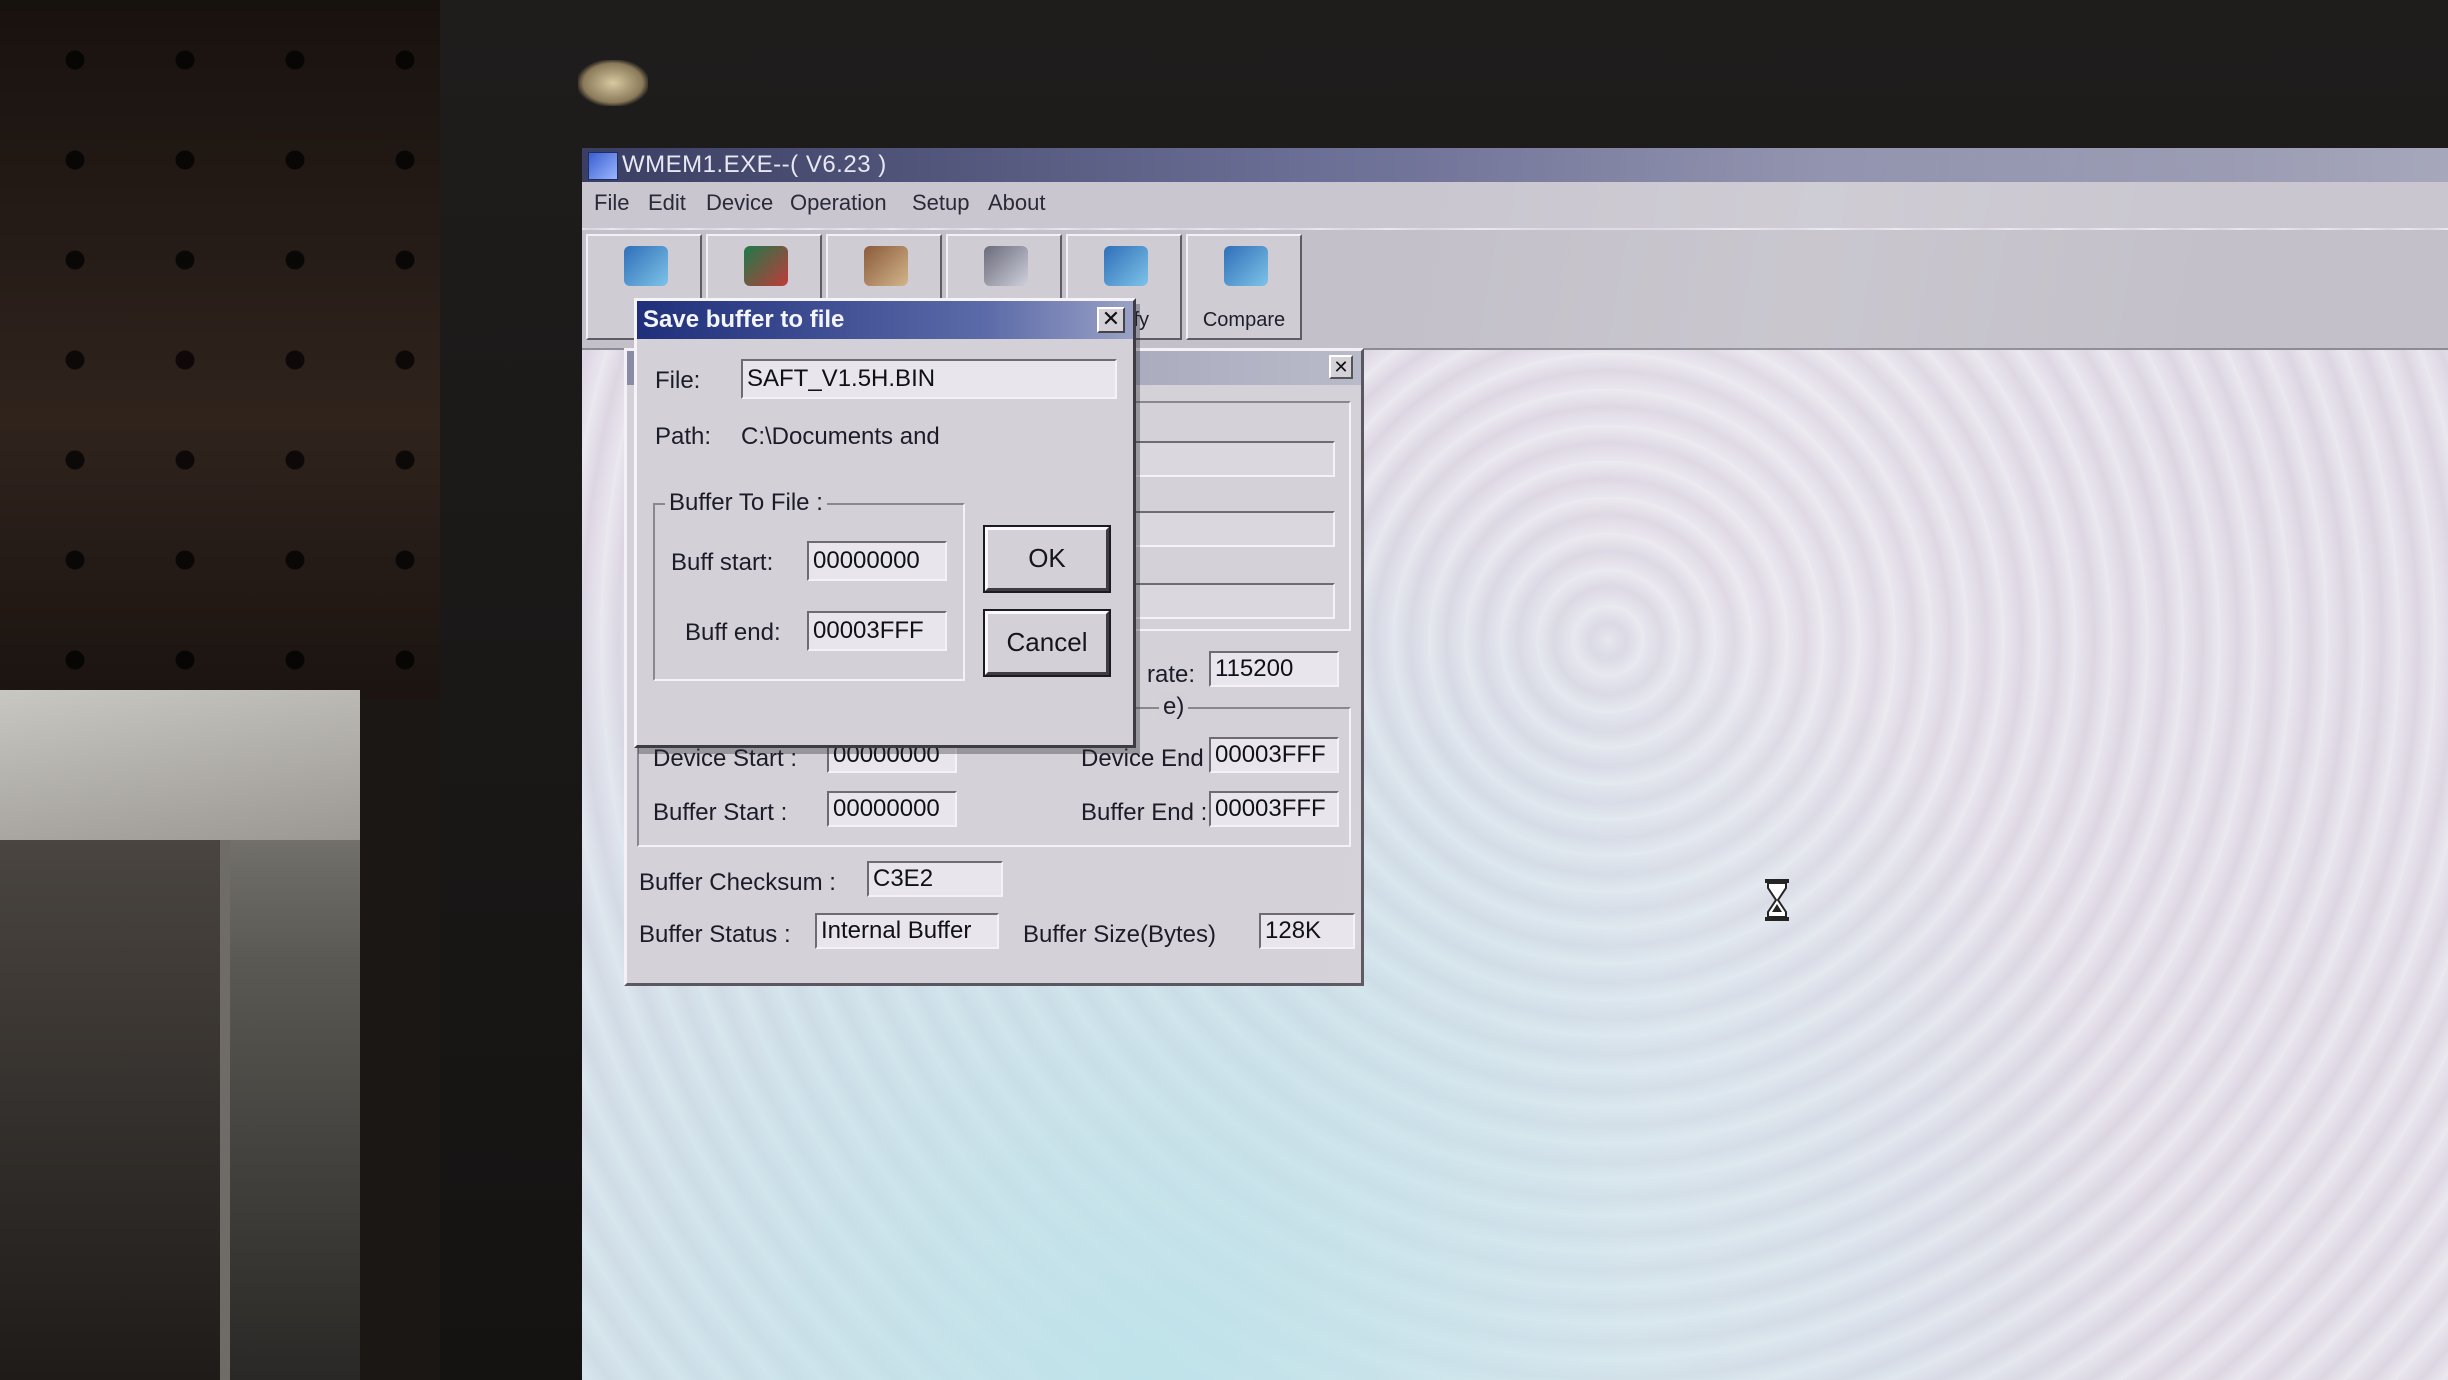 The width and height of the screenshot is (2448, 1380). I want to click on buff-start-input: 00000000, so click(877, 561).